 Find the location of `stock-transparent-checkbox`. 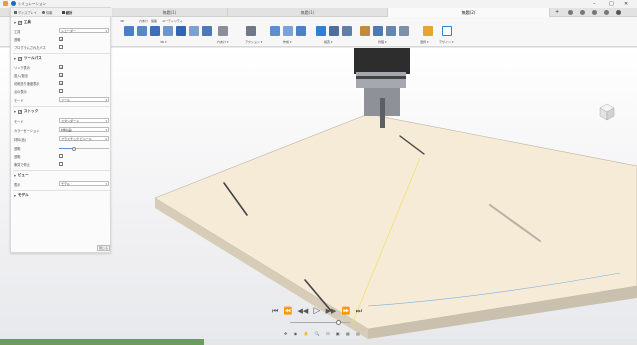

stock-transparent-checkbox is located at coordinates (61, 156).